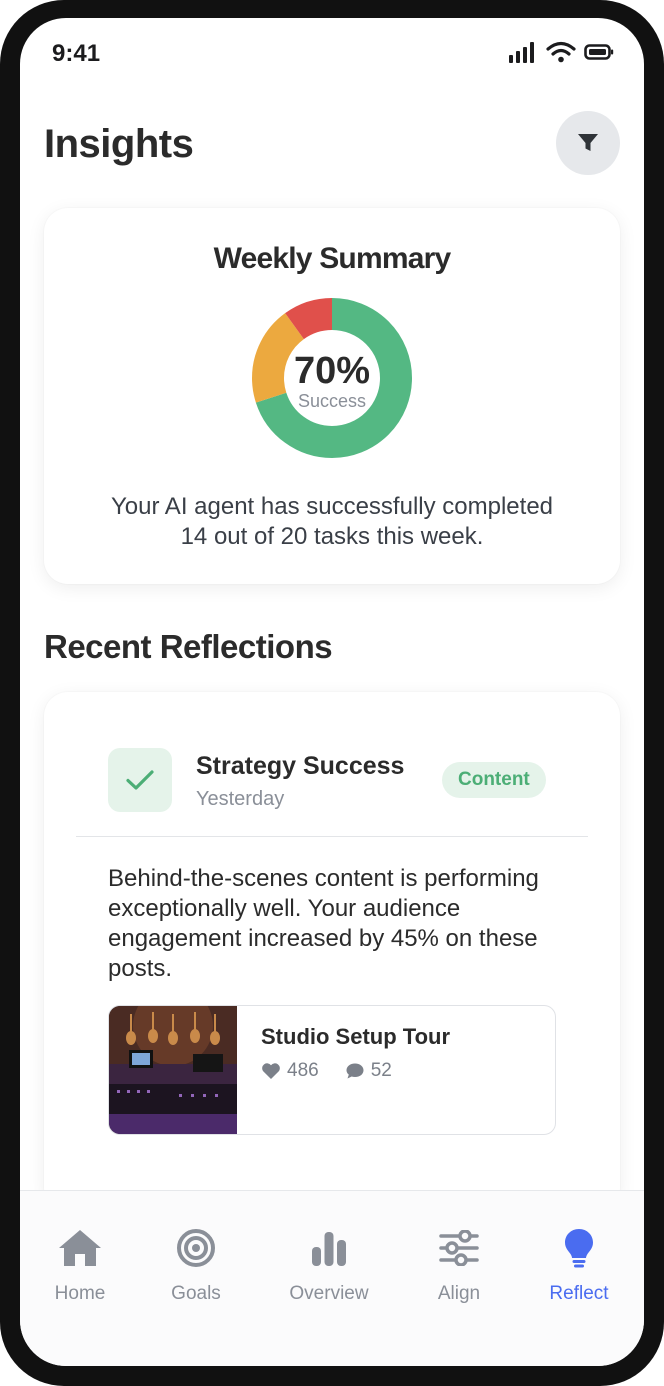 Image resolution: width=664 pixels, height=1386 pixels. What do you see at coordinates (494, 780) in the screenshot?
I see `category-badge: Content` at bounding box center [494, 780].